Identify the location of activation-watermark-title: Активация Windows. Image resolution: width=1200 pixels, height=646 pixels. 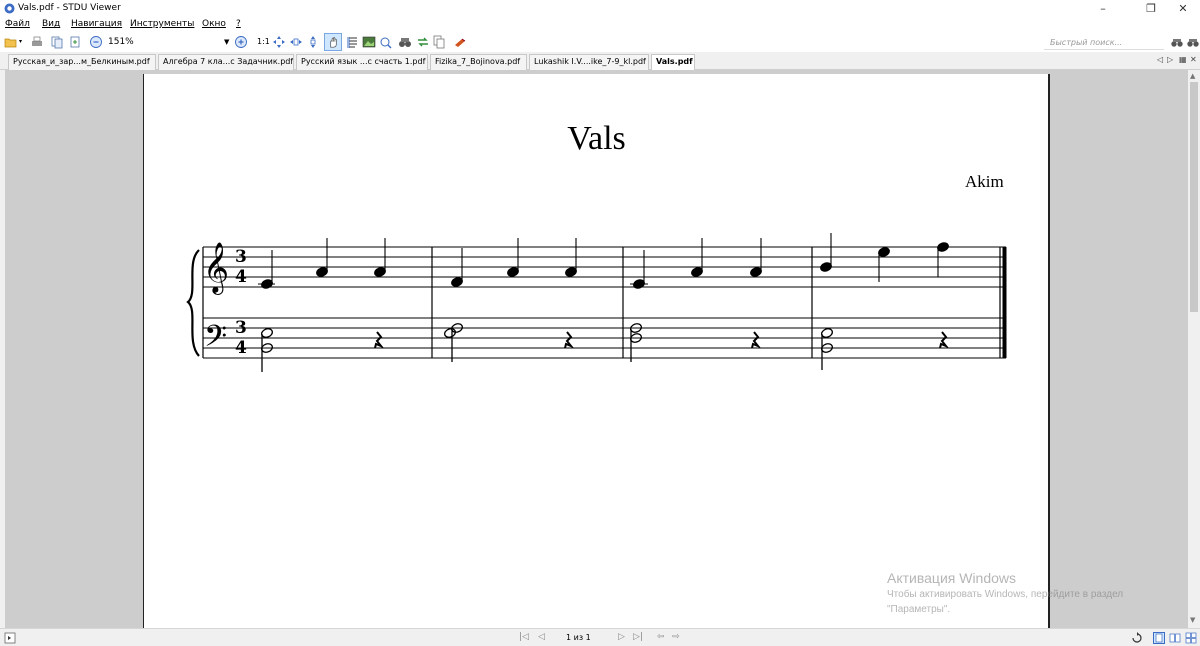
(952, 578).